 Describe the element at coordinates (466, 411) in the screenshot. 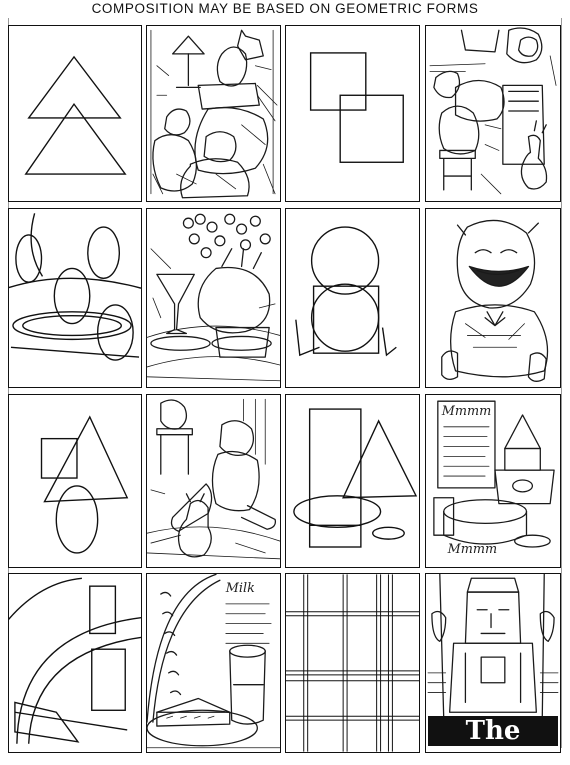

I see `memo-label-top: Mmmm` at that location.